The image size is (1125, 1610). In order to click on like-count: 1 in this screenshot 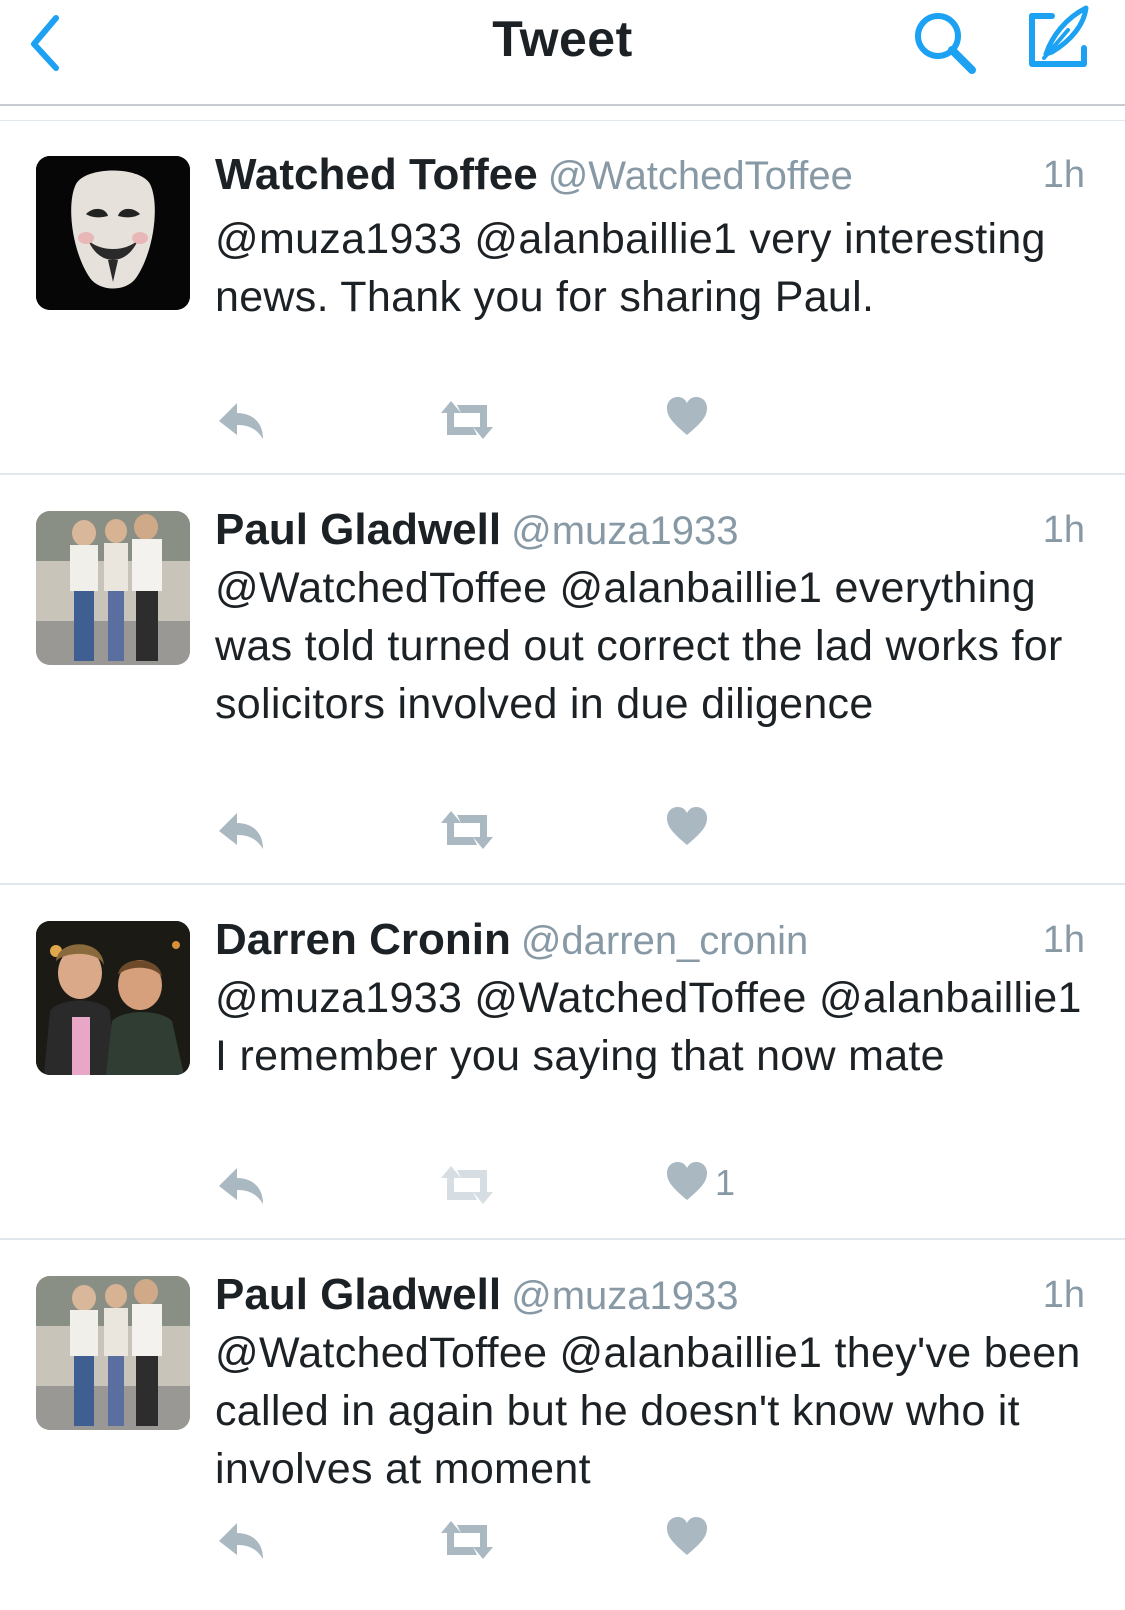, I will do `click(725, 1182)`.